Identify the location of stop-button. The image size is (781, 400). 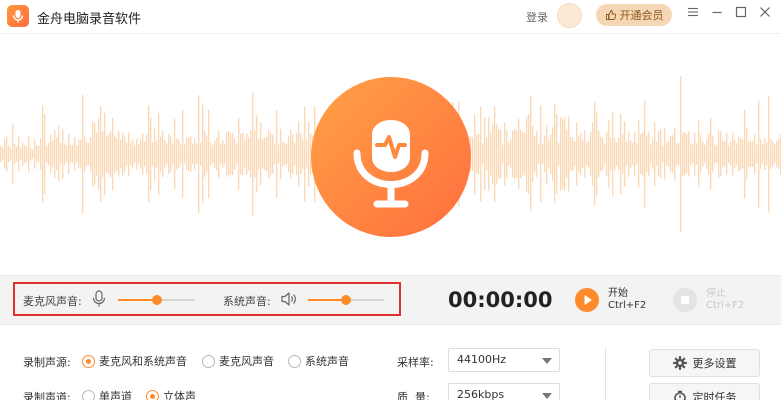
(685, 300).